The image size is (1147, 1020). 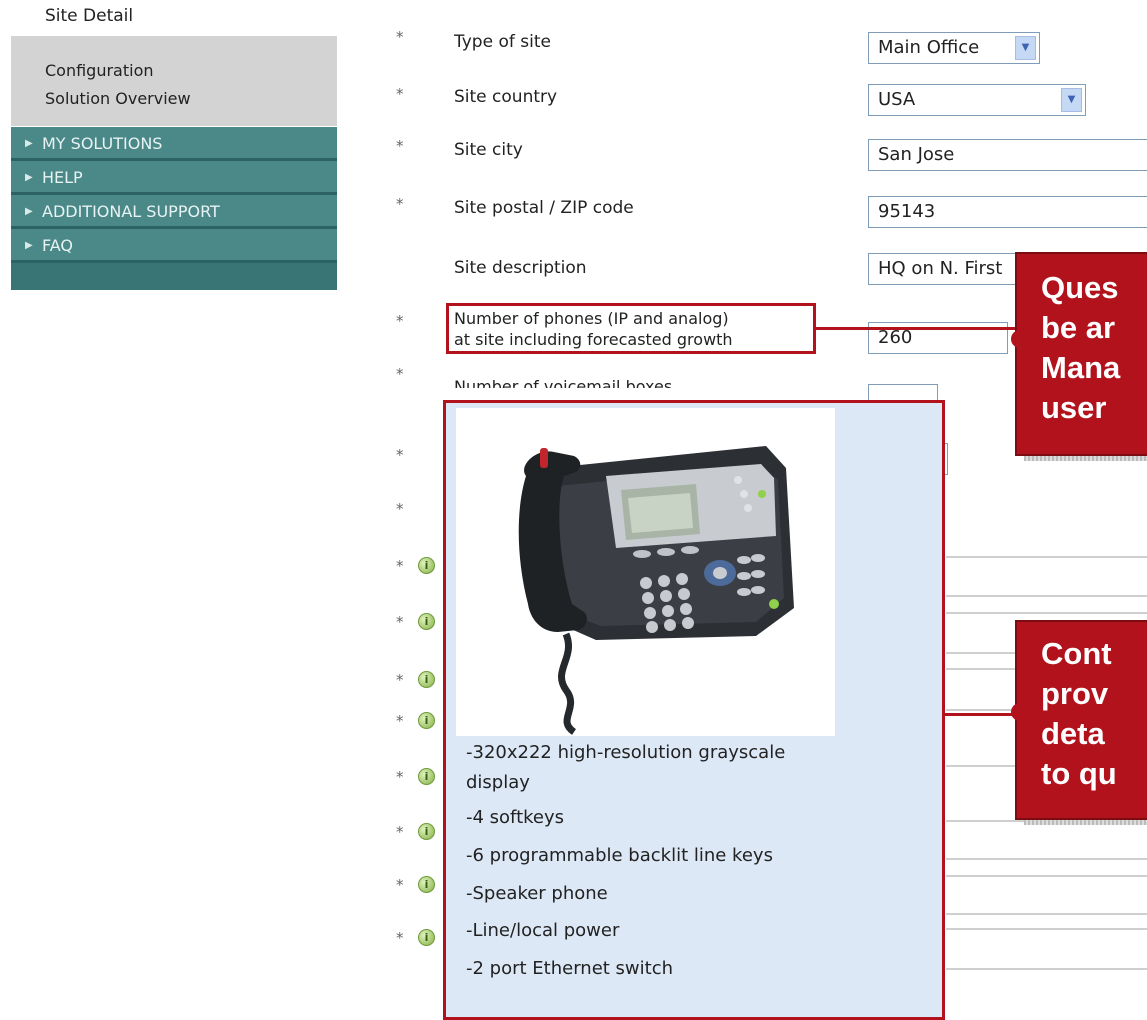 What do you see at coordinates (520, 268) in the screenshot?
I see `site-description-label: Site description` at bounding box center [520, 268].